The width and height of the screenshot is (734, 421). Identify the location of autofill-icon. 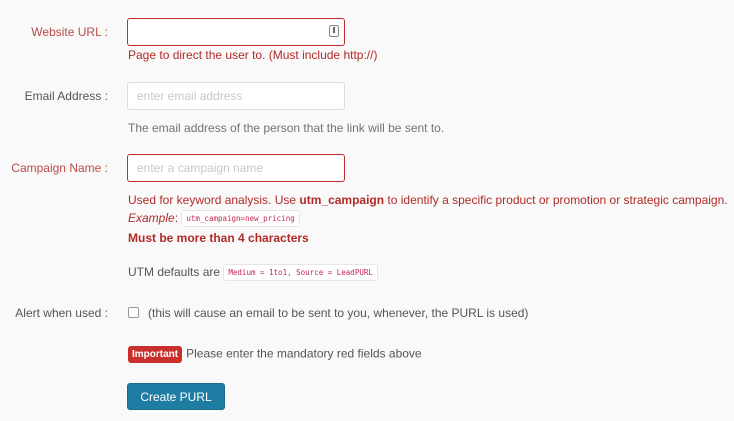
(334, 31).